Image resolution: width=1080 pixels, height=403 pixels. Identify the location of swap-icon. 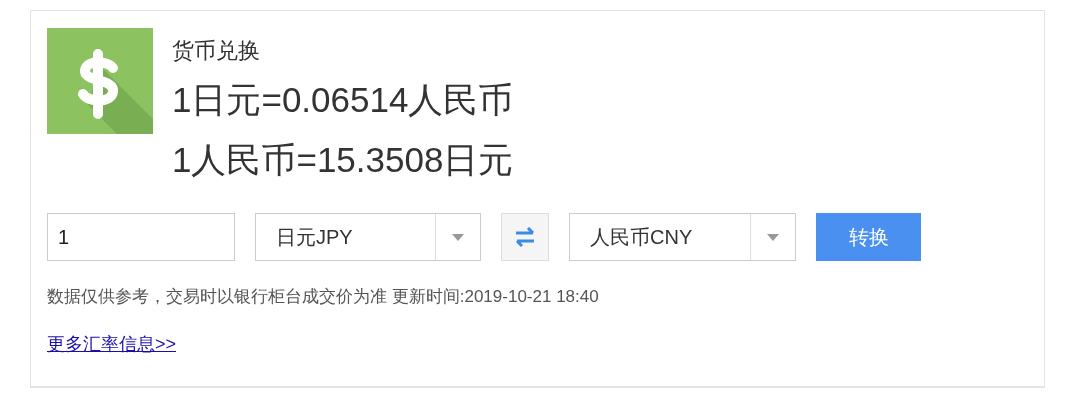
(525, 237).